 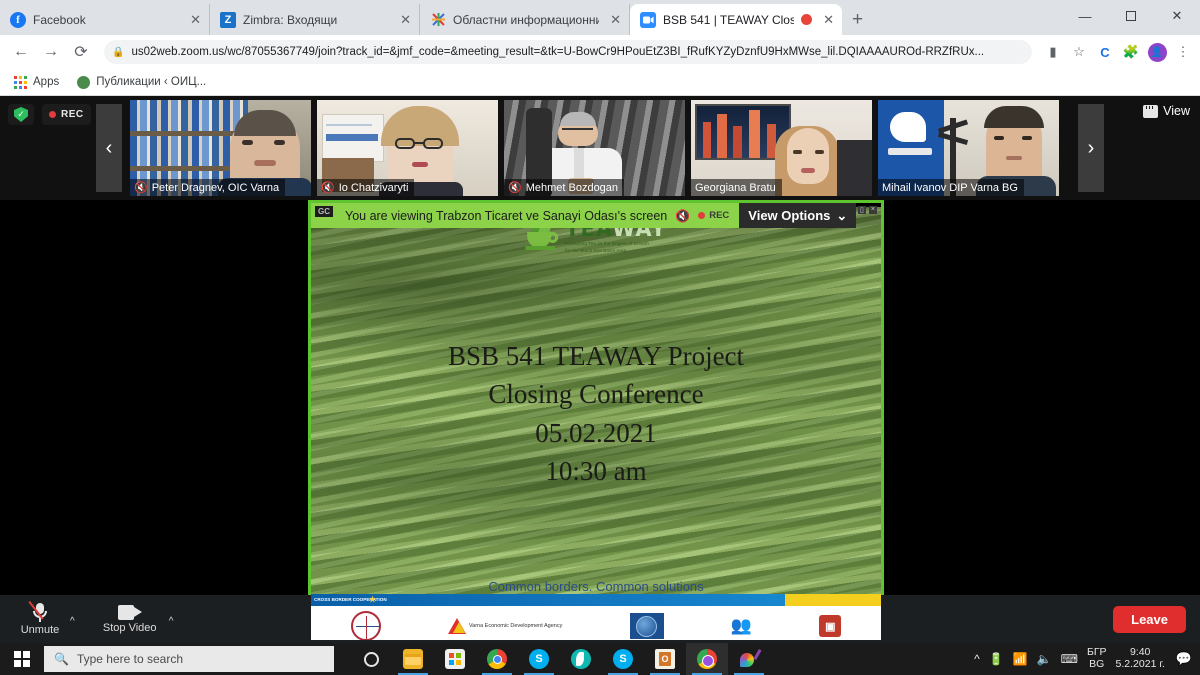 What do you see at coordinates (572, 187) in the screenshot?
I see `participant-name: Mehmet Bozdogan` at bounding box center [572, 187].